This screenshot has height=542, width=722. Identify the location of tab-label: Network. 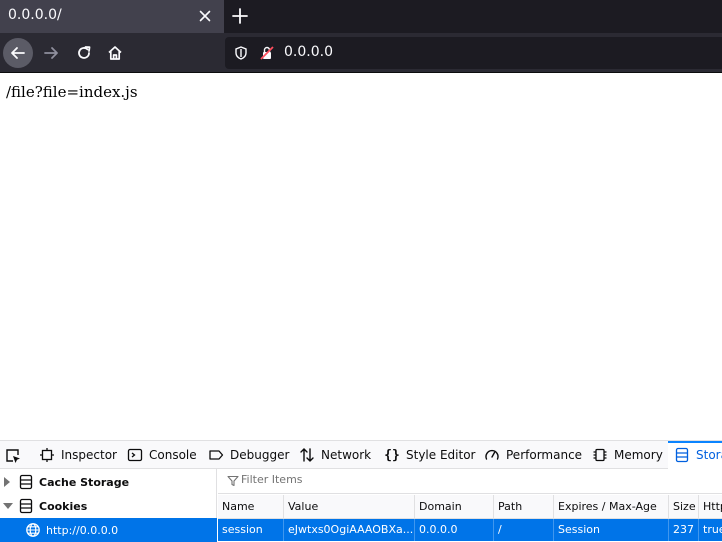
(346, 455).